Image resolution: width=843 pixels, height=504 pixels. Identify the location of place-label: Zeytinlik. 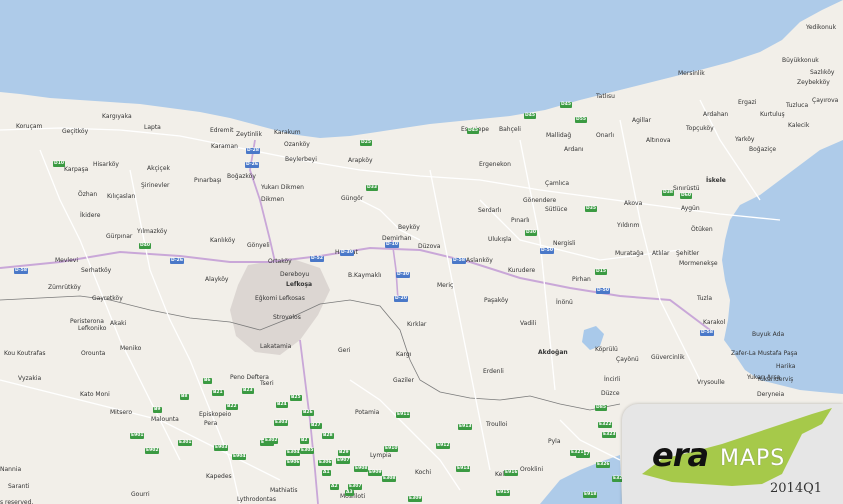
(249, 134).